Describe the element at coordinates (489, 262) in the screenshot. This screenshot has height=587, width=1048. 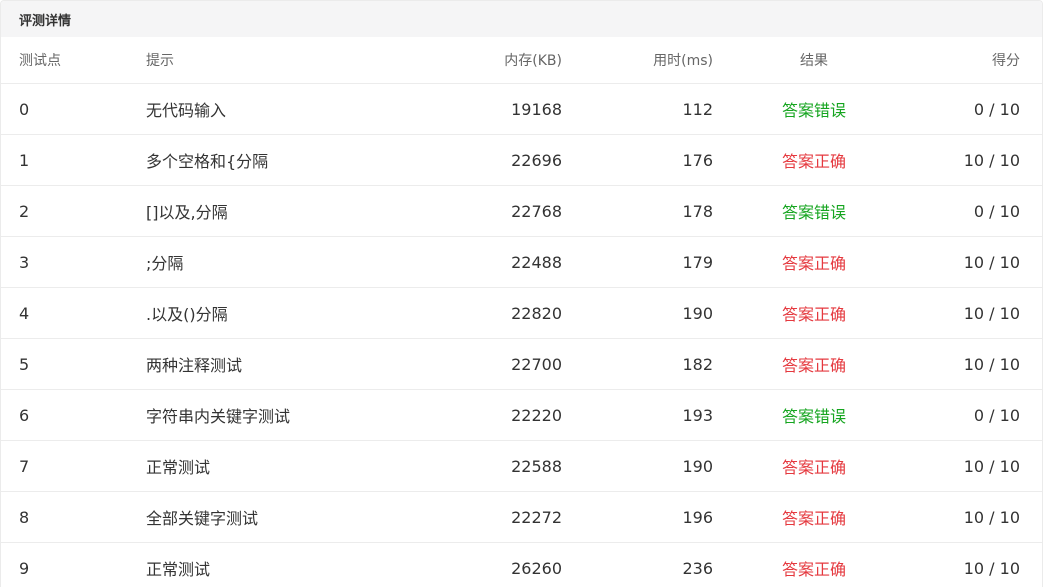
I see `cell-memory: 22488` at that location.